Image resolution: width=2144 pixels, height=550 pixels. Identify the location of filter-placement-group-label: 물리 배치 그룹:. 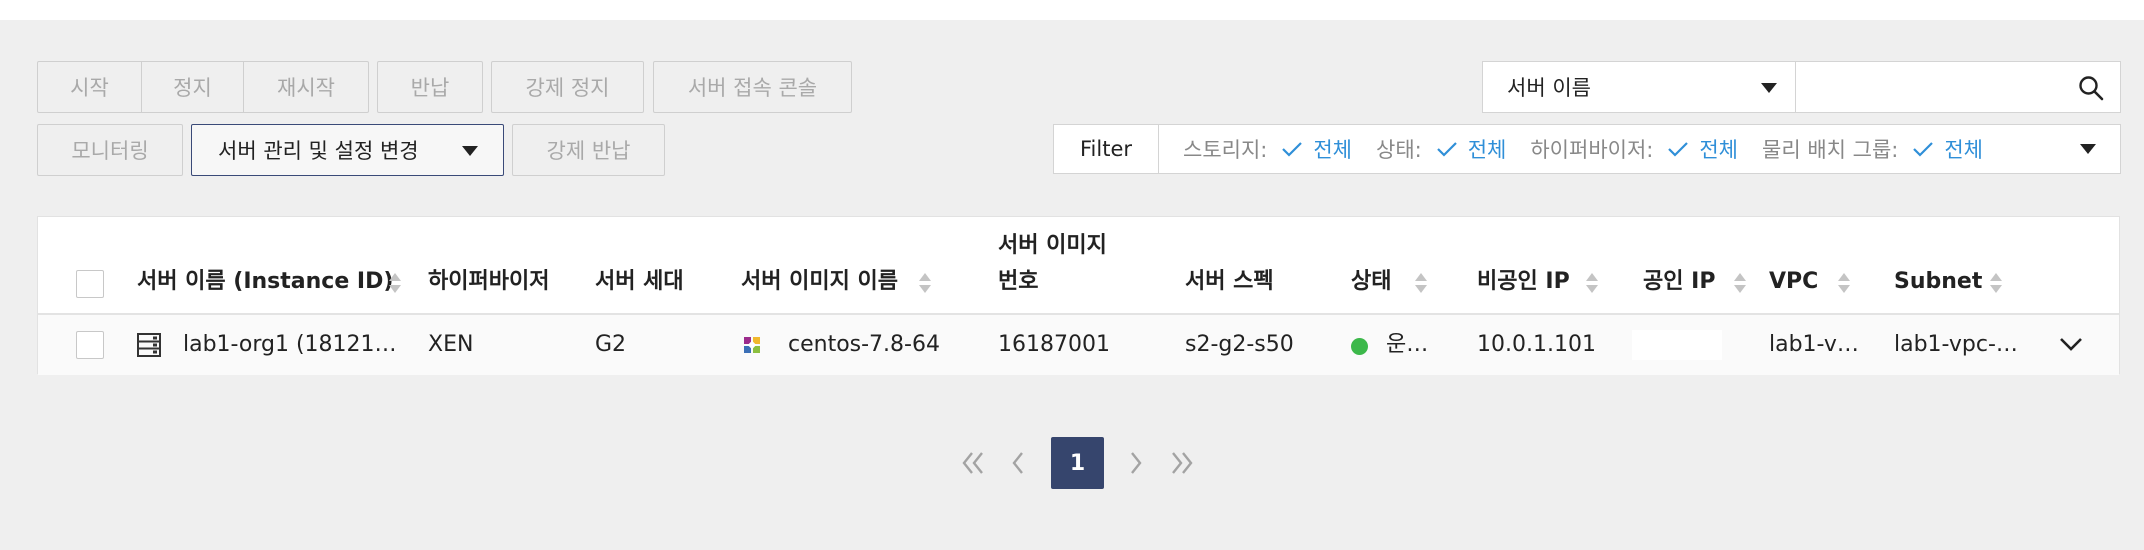
(1830, 150).